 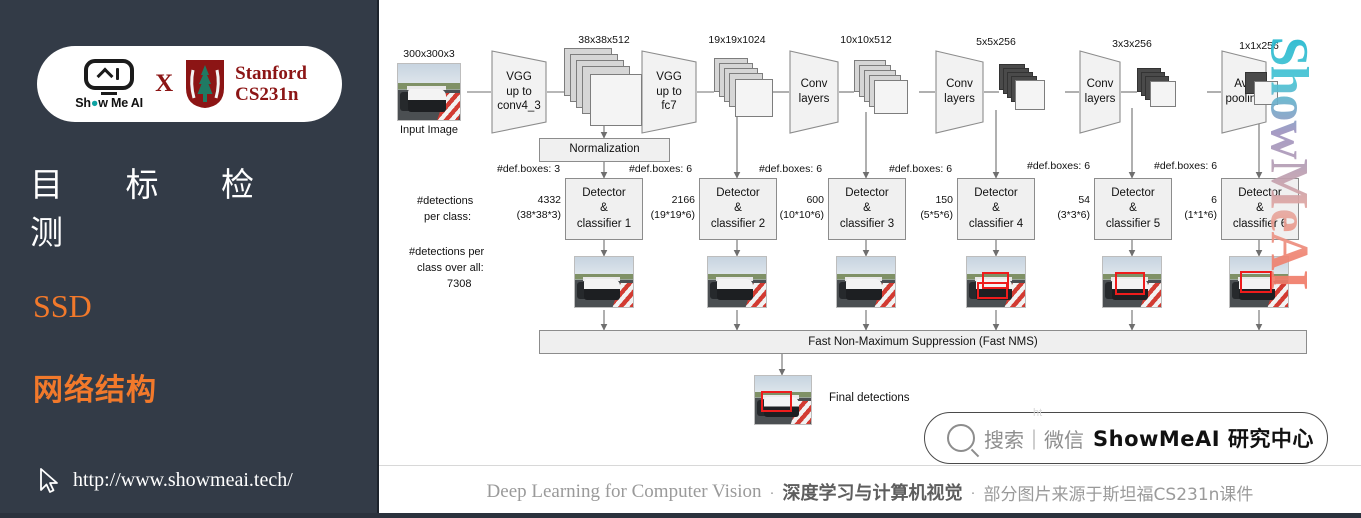 What do you see at coordinates (923, 342) in the screenshot?
I see `nms-bar: Fast Non-Maximum Suppression (Fast NMS)` at bounding box center [923, 342].